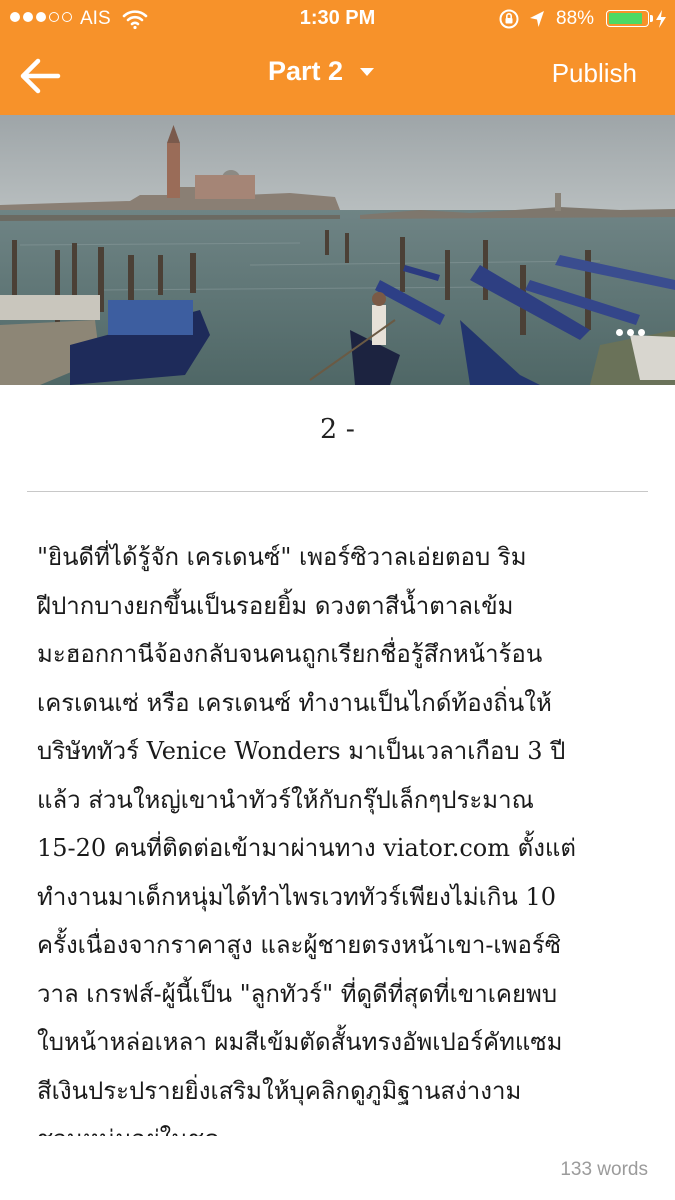 This screenshot has width=675, height=1200. Describe the element at coordinates (629, 18) in the screenshot. I see `battery-icon` at that location.